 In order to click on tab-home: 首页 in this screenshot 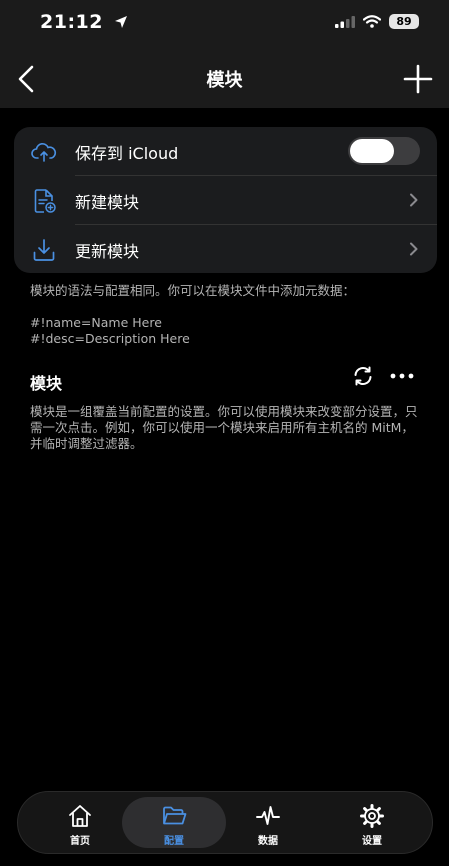, I will do `click(80, 822)`.